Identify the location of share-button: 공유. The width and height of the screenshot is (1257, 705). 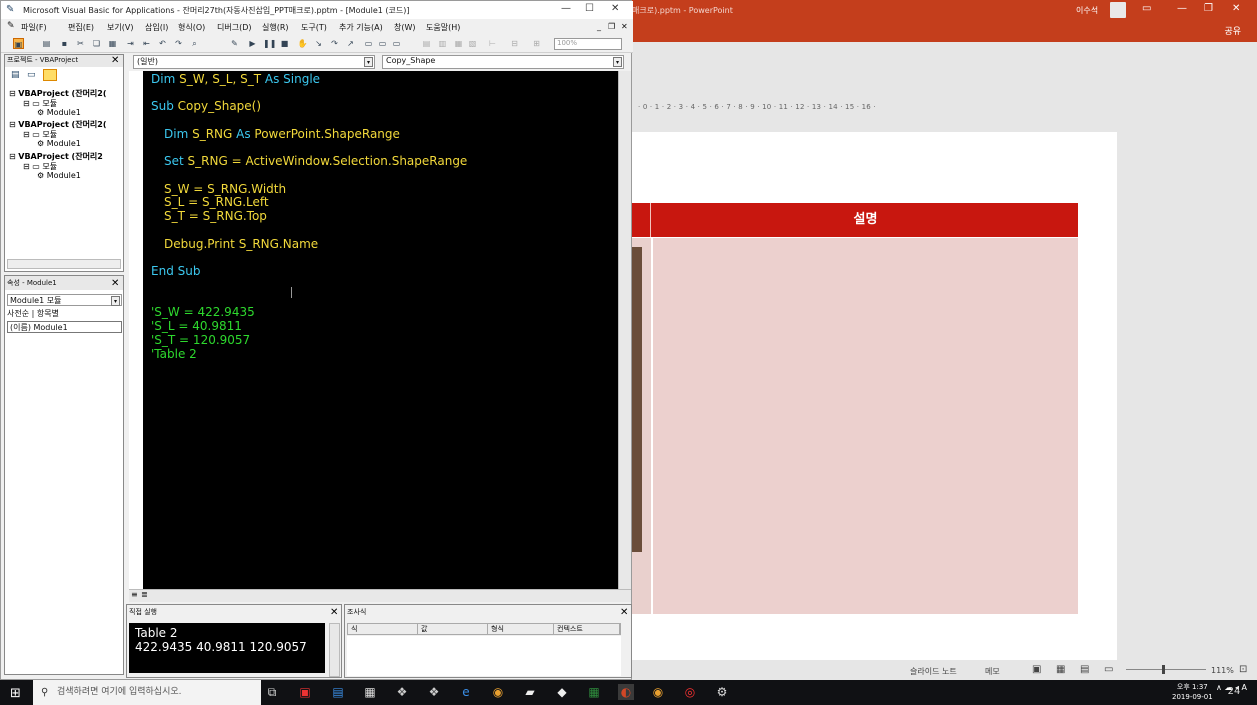
(1232, 30).